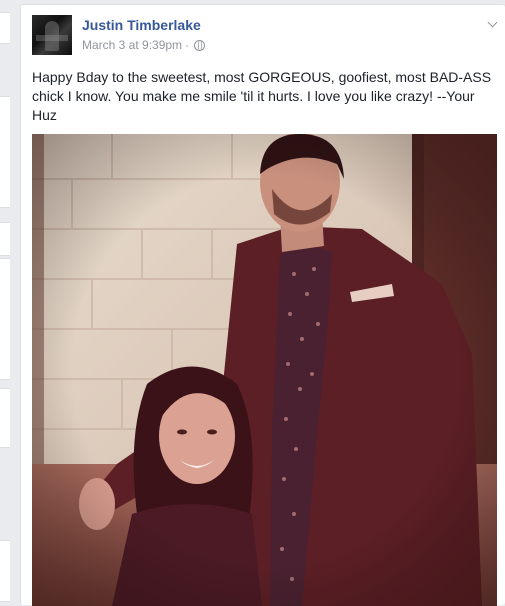 This screenshot has height=606, width=505. I want to click on post-meta: March 3 at 9:39pm ·, so click(144, 45).